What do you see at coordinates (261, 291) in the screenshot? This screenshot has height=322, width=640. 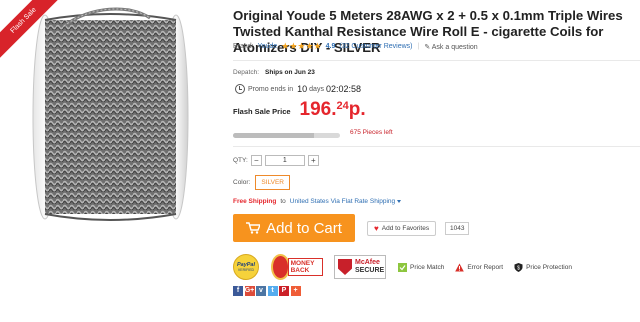 I see `vk-share-icon: v` at bounding box center [261, 291].